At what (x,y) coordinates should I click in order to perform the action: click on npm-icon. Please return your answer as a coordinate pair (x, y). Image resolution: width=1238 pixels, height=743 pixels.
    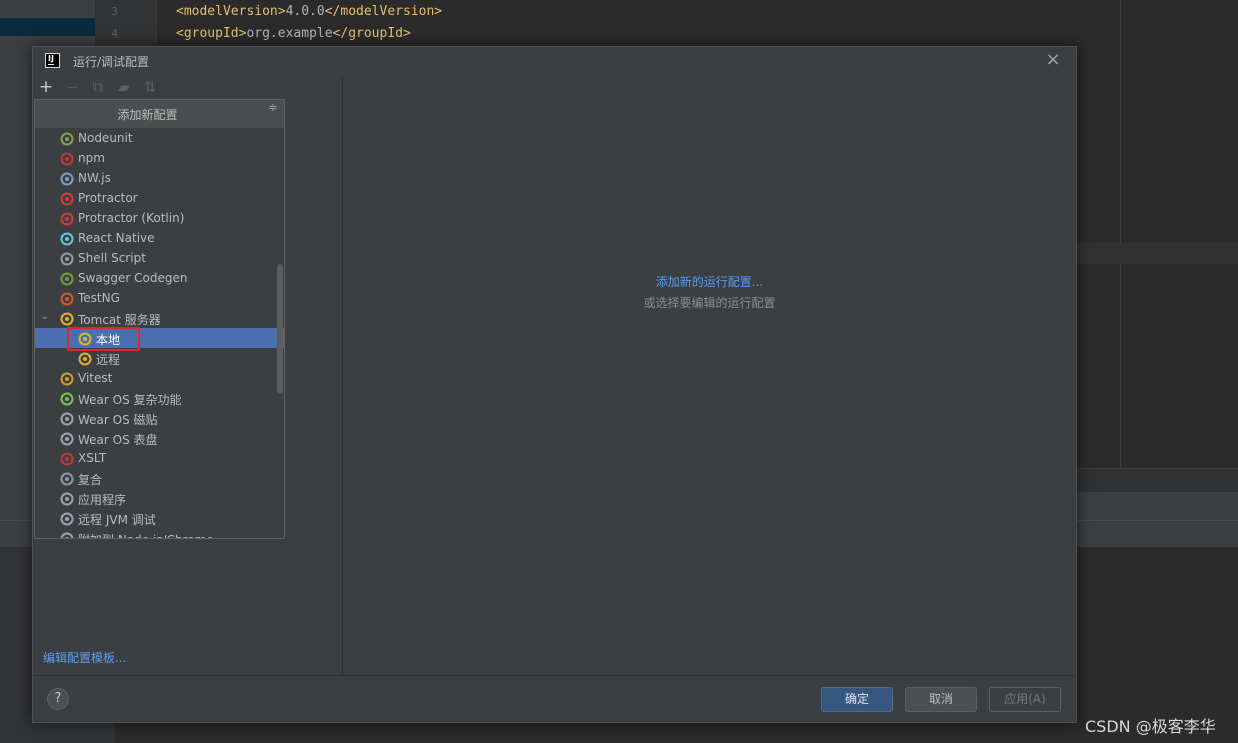
    Looking at the image, I should click on (67, 158).